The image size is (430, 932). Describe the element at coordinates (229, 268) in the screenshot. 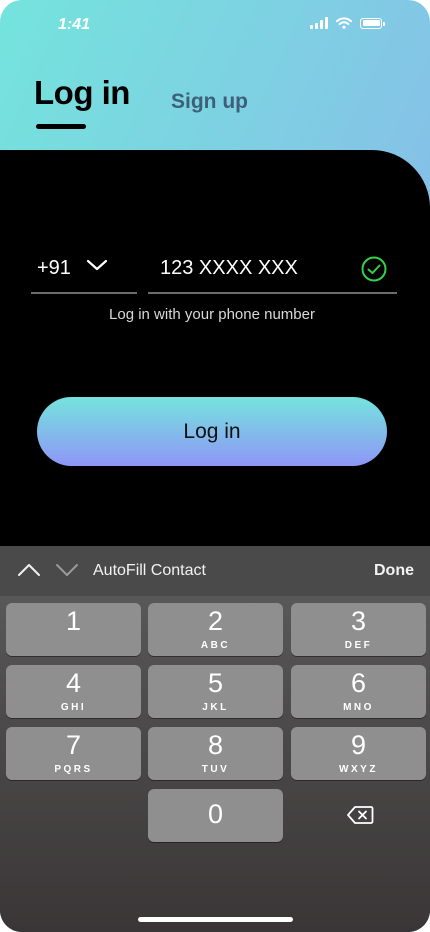

I see `phone-number-value: 123 XXXX XXX` at that location.